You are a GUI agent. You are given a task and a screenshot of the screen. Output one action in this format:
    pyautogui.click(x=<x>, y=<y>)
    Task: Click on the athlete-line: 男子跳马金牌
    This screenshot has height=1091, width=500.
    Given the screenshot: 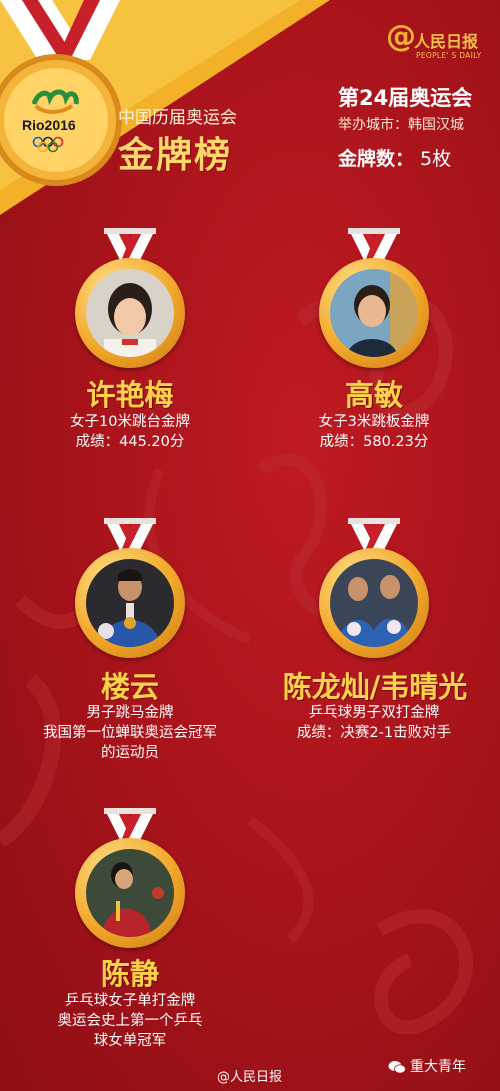 What is the action you would take?
    pyautogui.click(x=130, y=713)
    